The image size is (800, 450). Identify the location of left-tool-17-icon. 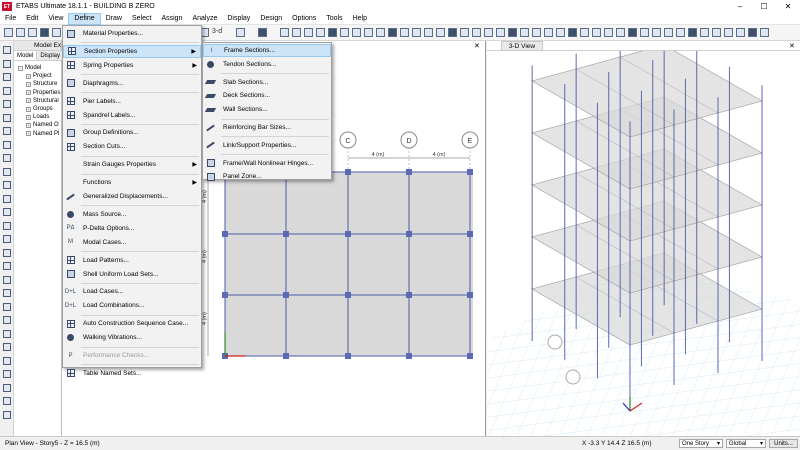
(7, 266).